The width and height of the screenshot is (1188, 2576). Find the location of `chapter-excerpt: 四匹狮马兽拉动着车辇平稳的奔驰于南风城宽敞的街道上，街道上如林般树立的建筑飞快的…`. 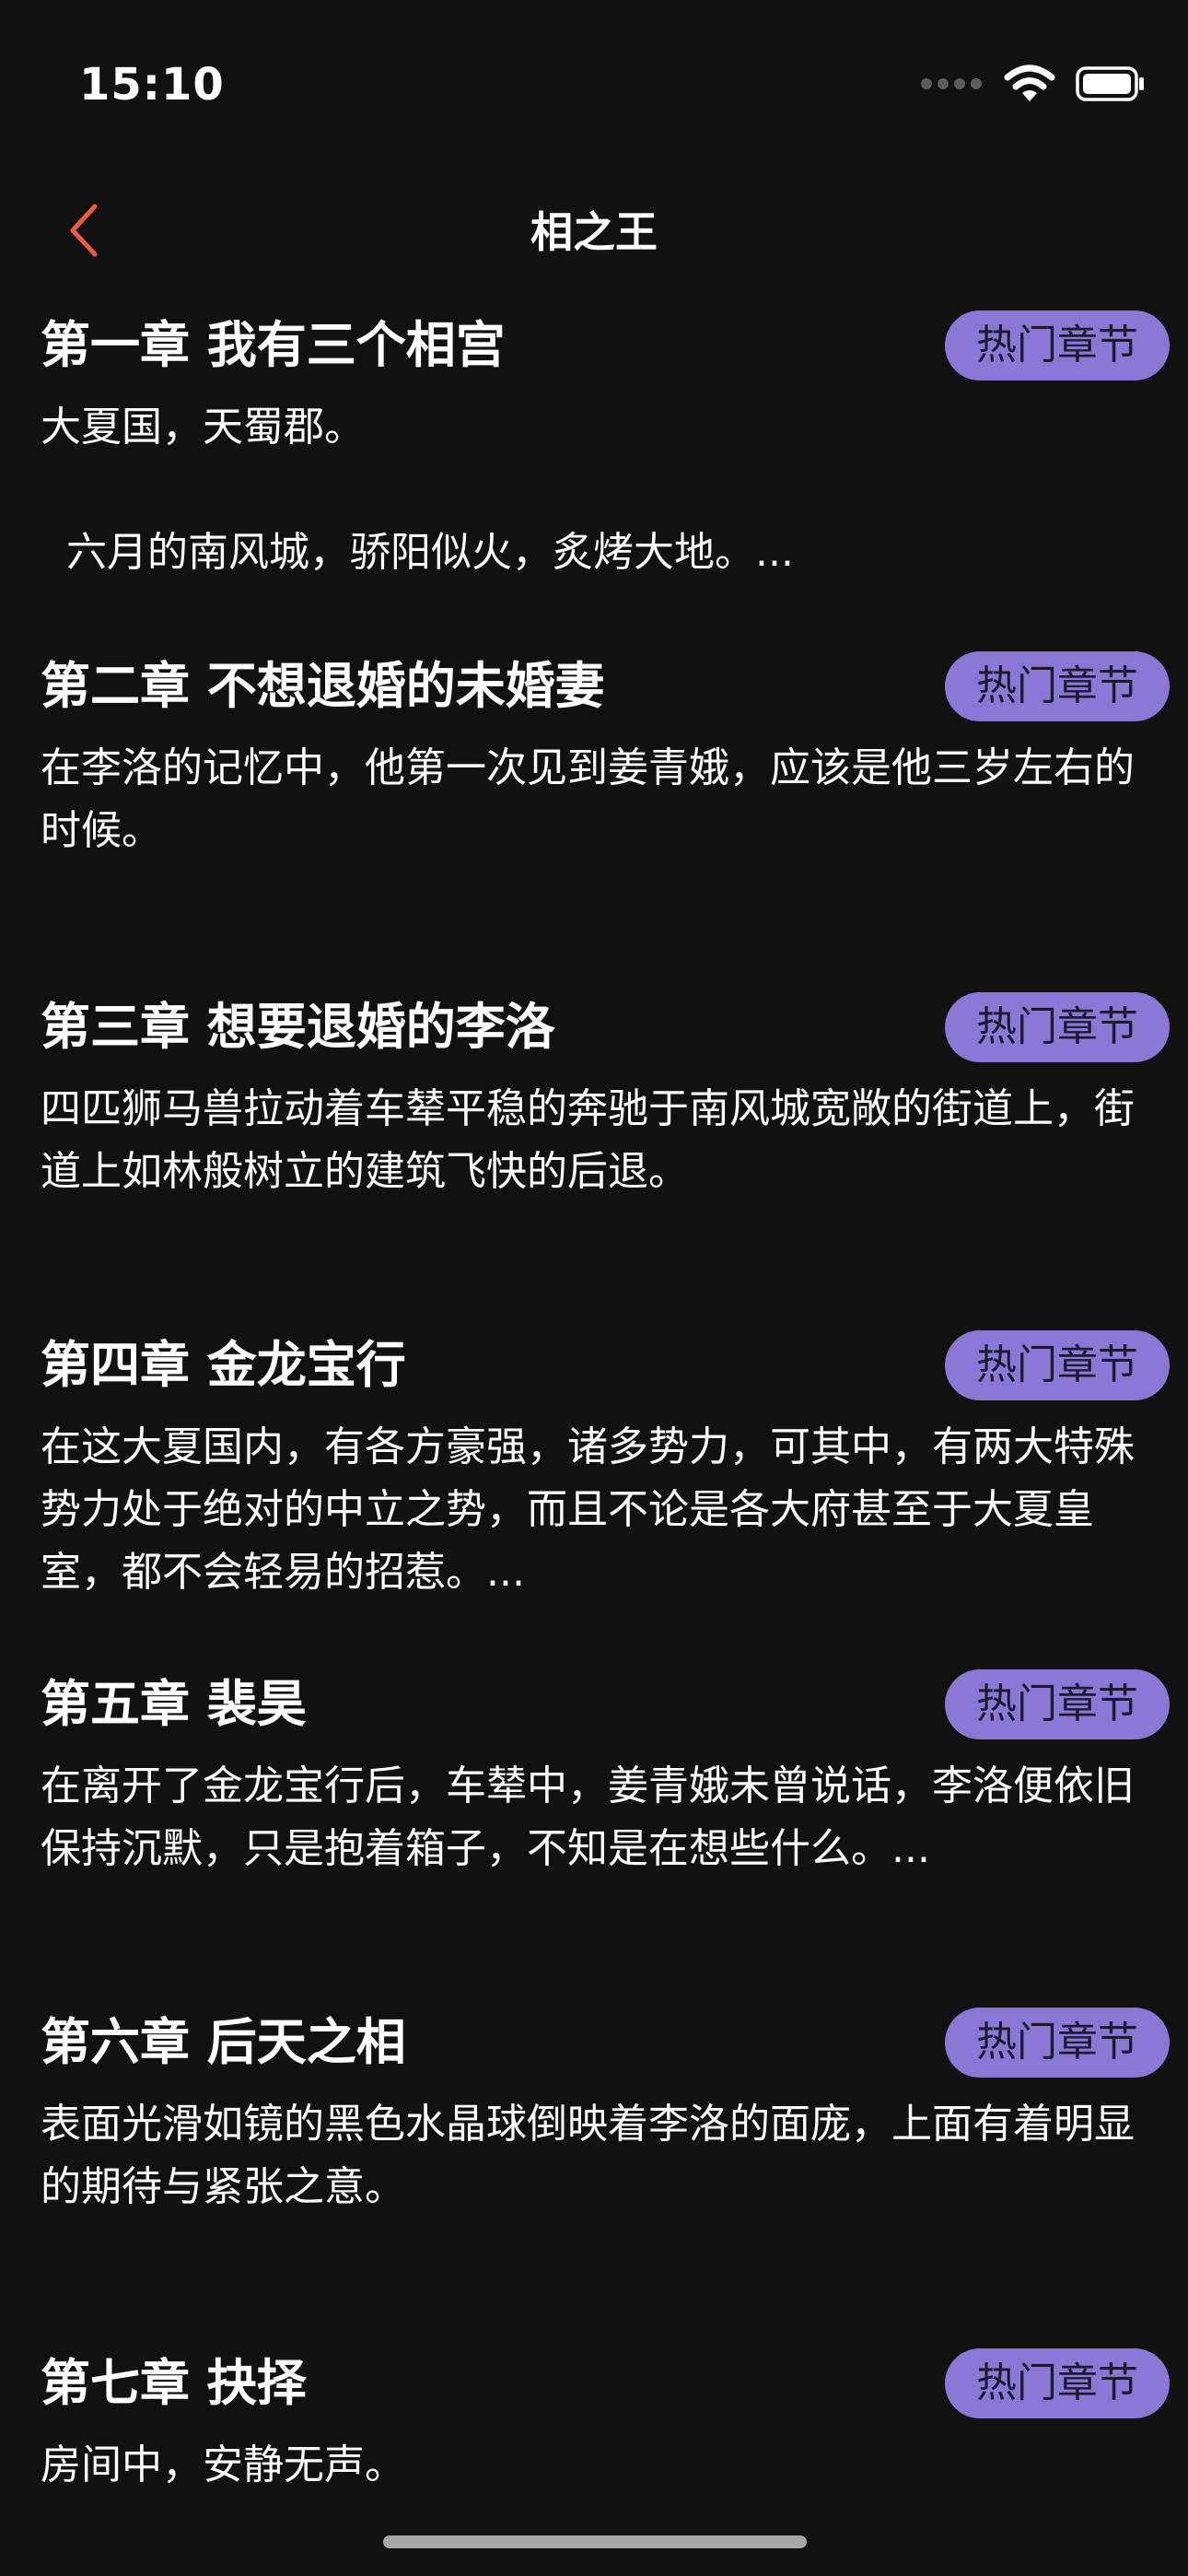

chapter-excerpt: 四匹狮马兽拉动着车辇平稳的奔驰于南风城宽敞的街道上，街道上如林般树立的建筑飞快的… is located at coordinates (588, 1140).